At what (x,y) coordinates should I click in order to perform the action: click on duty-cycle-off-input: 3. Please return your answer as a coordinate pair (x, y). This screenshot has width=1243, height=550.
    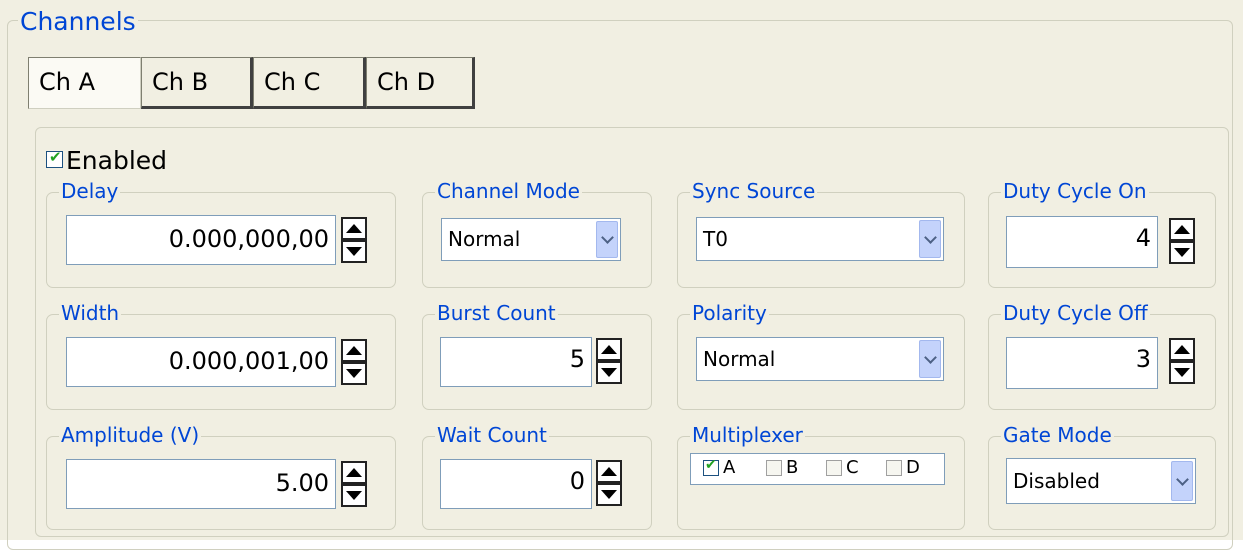
    Looking at the image, I should click on (1082, 363).